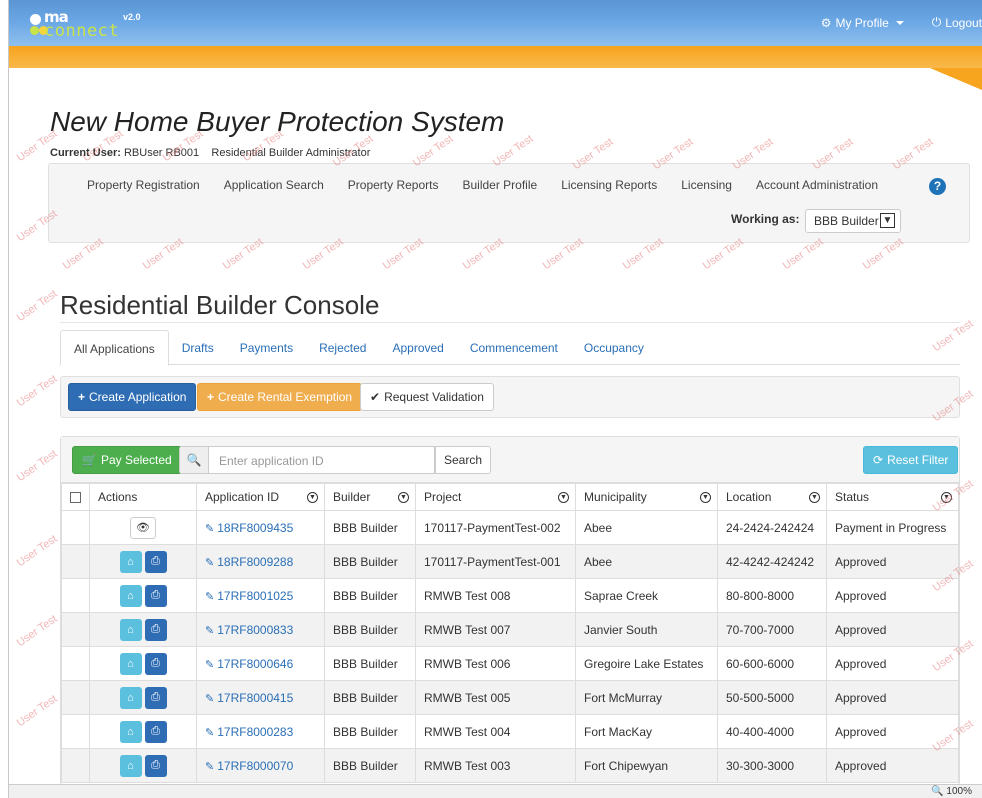  I want to click on reset-filter-button: ⟳ Reset Filter, so click(911, 460).